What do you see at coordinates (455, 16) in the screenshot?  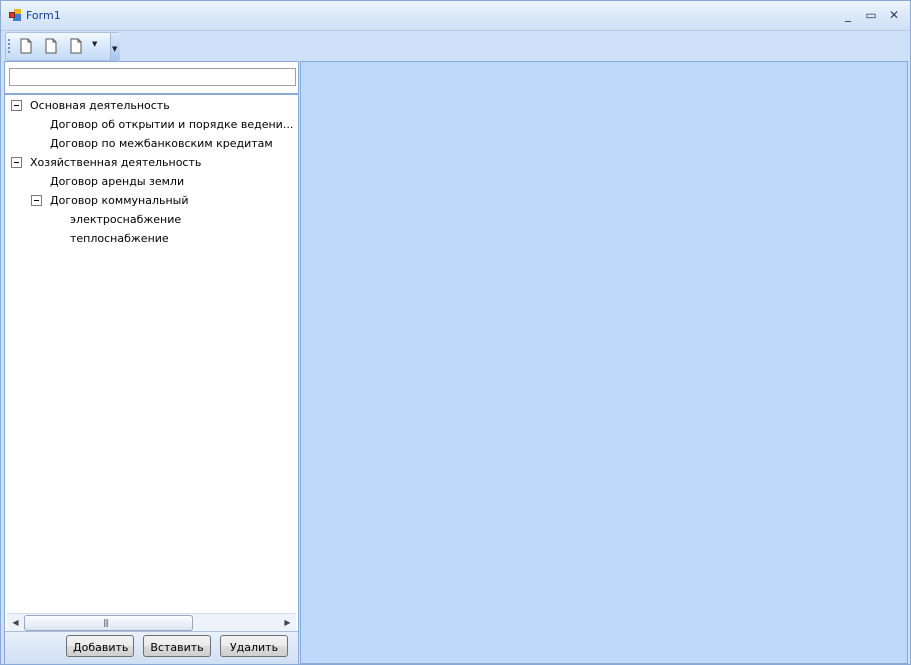 I see `title-bar: Form1 _ ▭ ✕` at bounding box center [455, 16].